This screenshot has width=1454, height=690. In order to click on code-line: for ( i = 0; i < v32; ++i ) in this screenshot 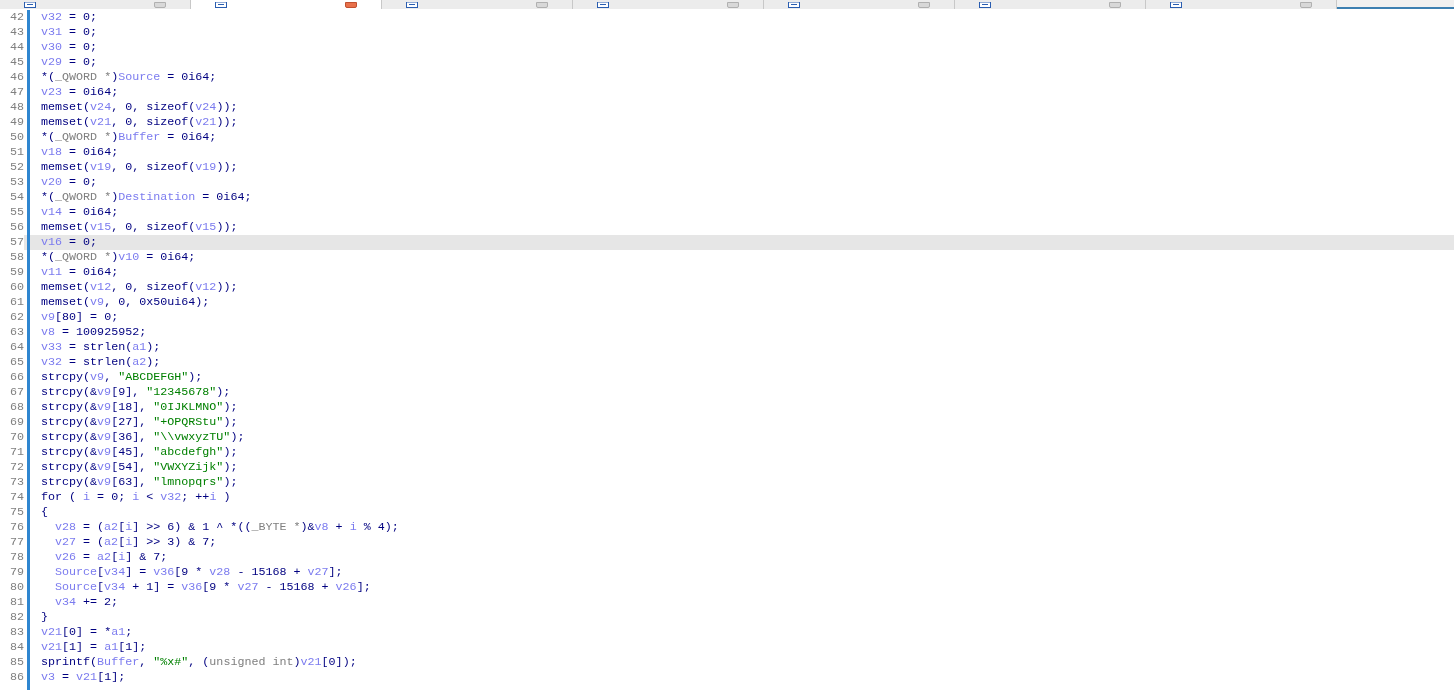, I will do `click(136, 497)`.